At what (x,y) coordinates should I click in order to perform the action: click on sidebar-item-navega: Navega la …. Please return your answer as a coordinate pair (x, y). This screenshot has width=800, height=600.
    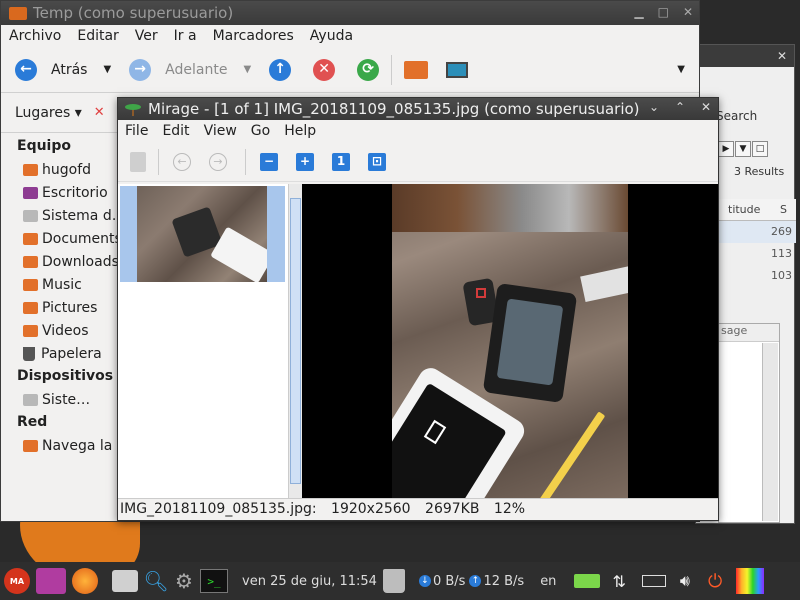
    Looking at the image, I should click on (66, 445).